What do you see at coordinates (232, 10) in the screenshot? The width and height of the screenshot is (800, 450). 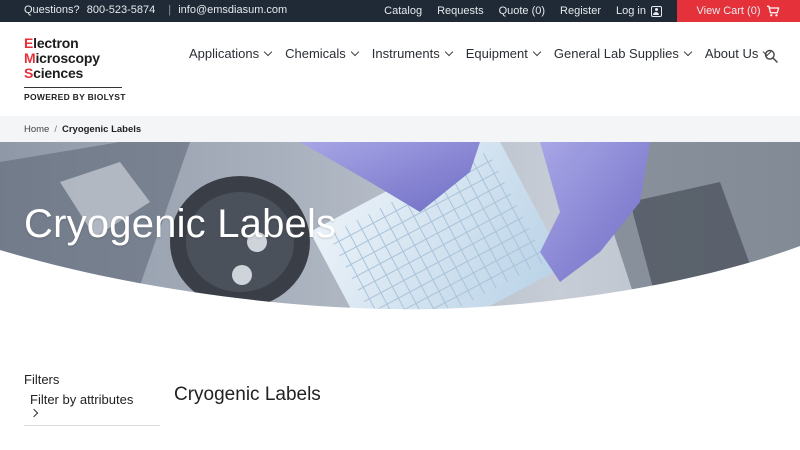 I see `email-link: info@emsdiasum.com` at bounding box center [232, 10].